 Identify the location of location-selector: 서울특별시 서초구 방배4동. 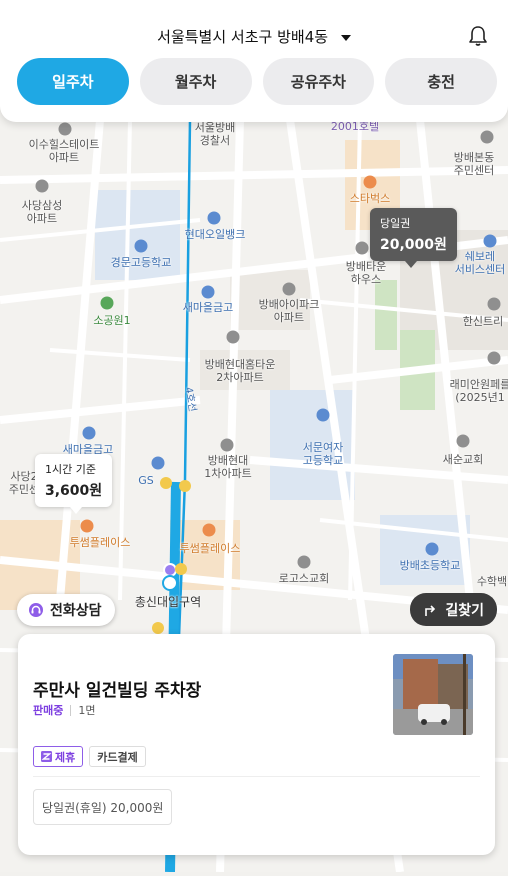
(254, 36).